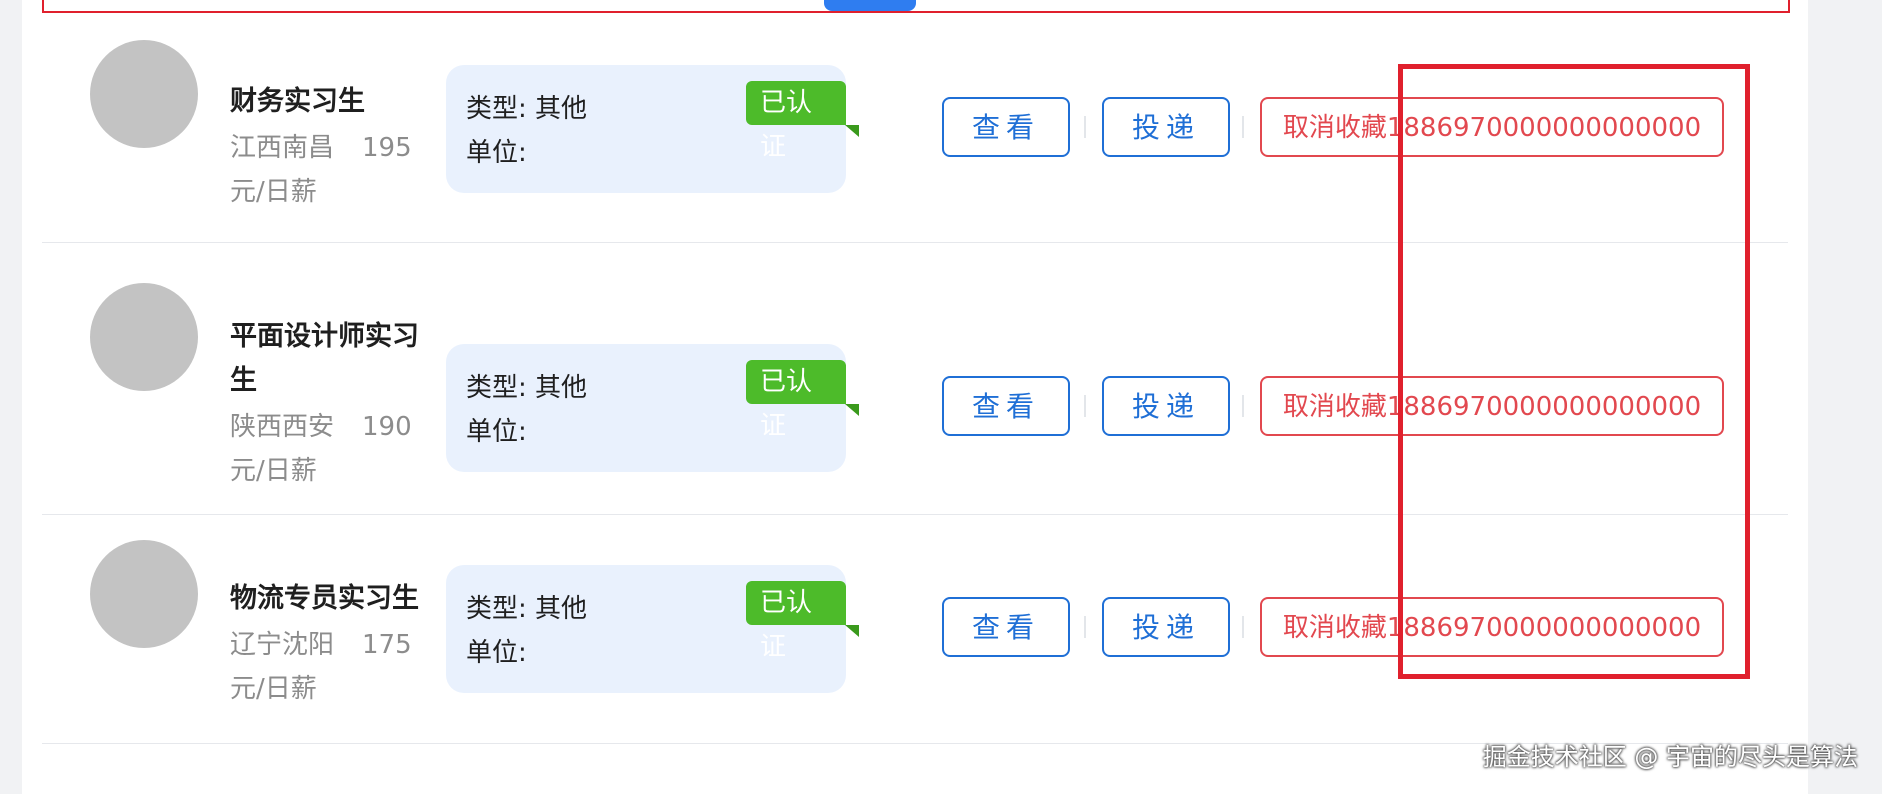  What do you see at coordinates (330, 102) in the screenshot?
I see `job-title: 财务实习生` at bounding box center [330, 102].